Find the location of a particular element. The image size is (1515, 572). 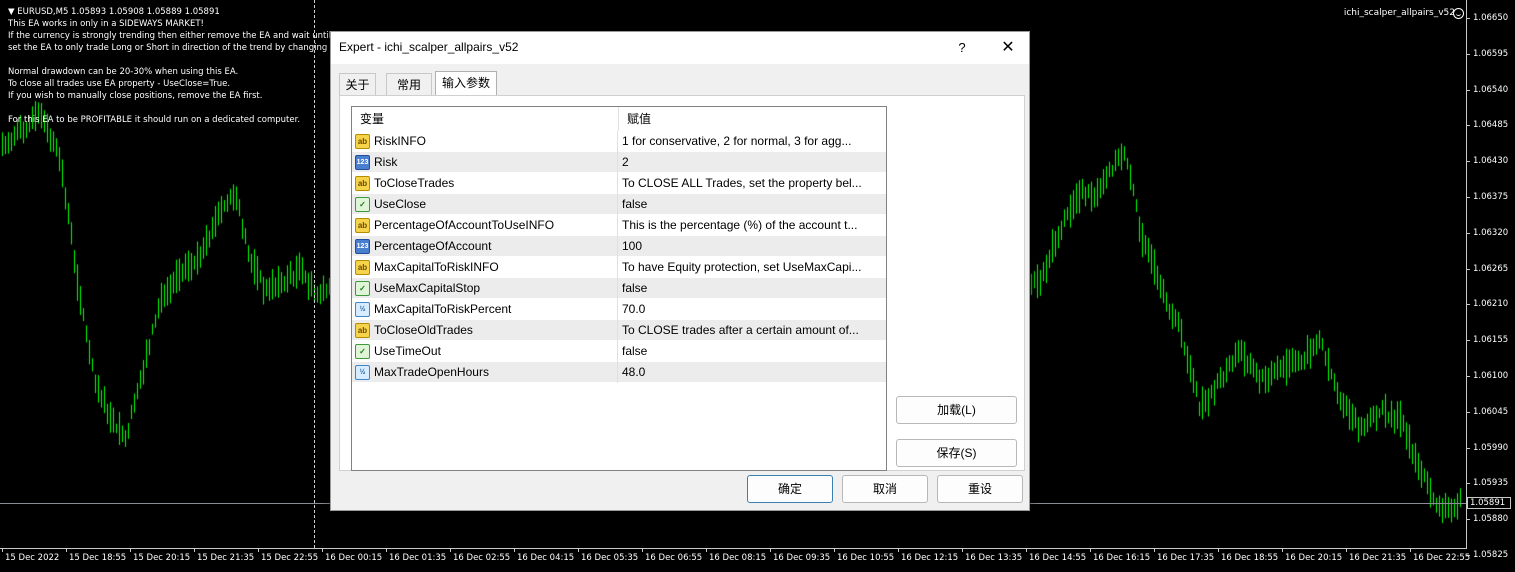

collapse-triangle-icon: ▼ is located at coordinates (11, 12).